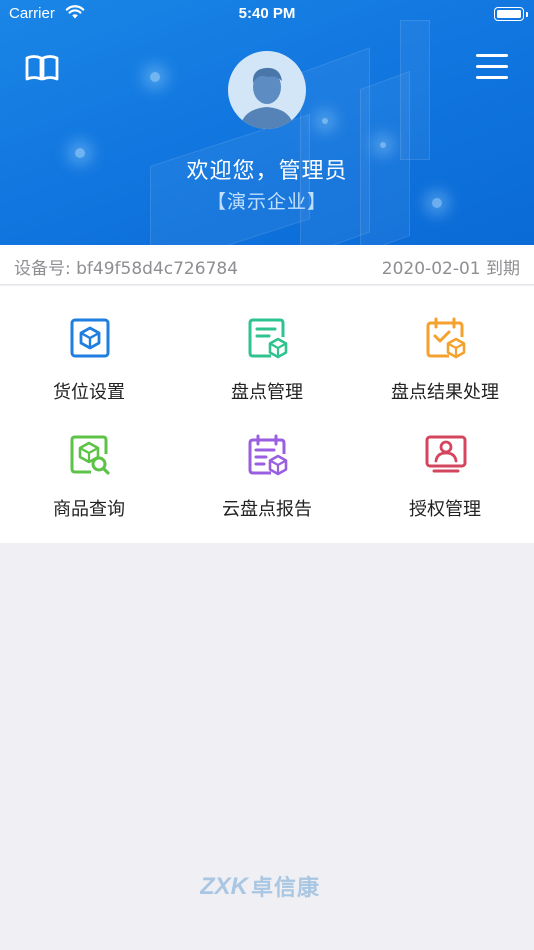  I want to click on battery-icon, so click(511, 14).